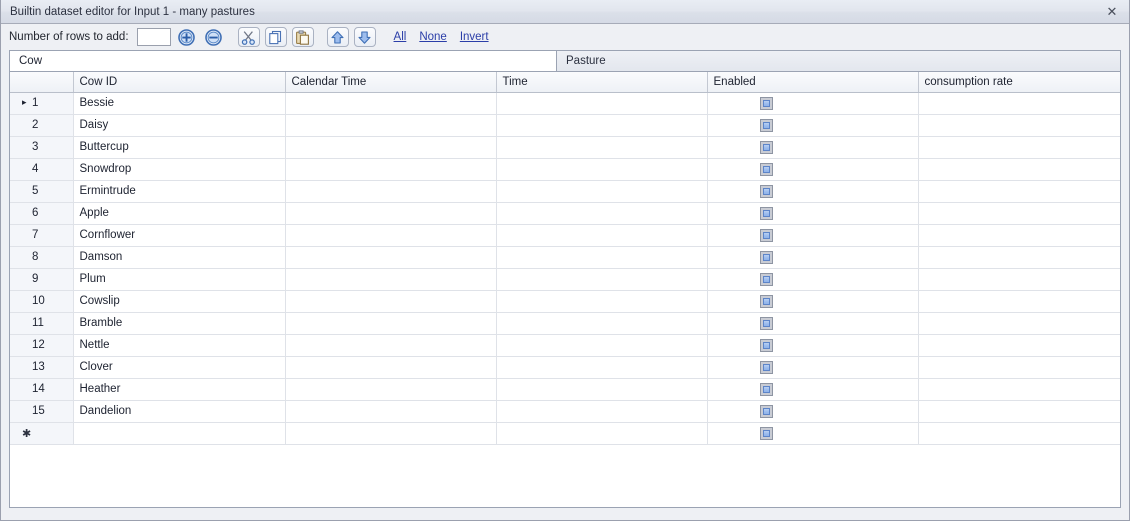 Image resolution: width=1130 pixels, height=521 pixels. I want to click on cell-cow-id: Damson, so click(179, 257).